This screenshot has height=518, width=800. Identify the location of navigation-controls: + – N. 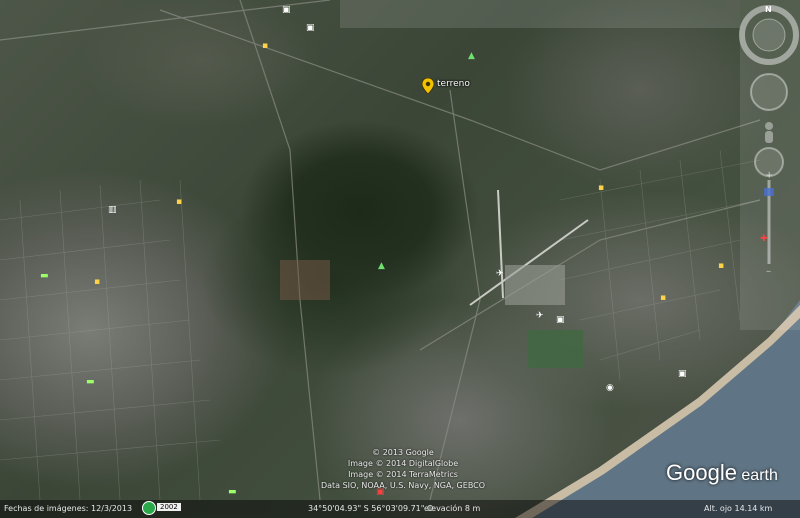
(769, 152).